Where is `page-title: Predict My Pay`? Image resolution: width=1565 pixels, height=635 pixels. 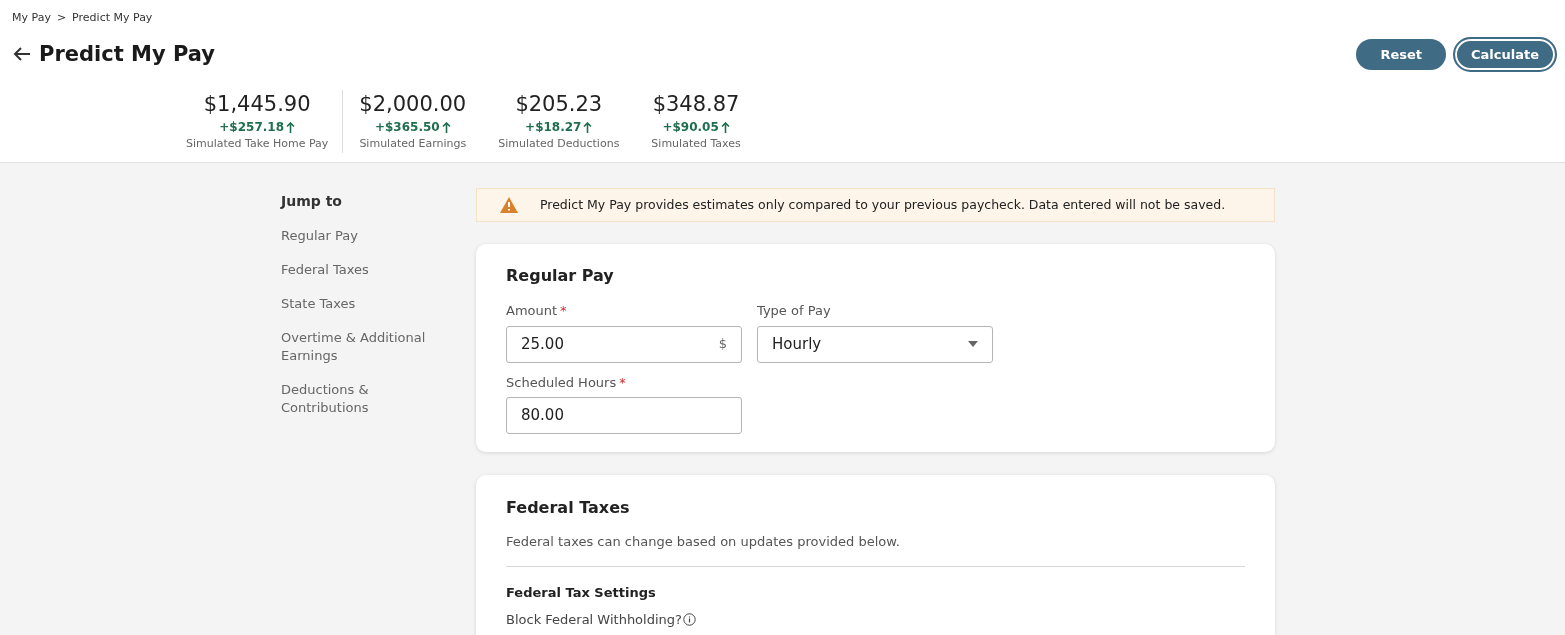
page-title: Predict My Pay is located at coordinates (127, 54).